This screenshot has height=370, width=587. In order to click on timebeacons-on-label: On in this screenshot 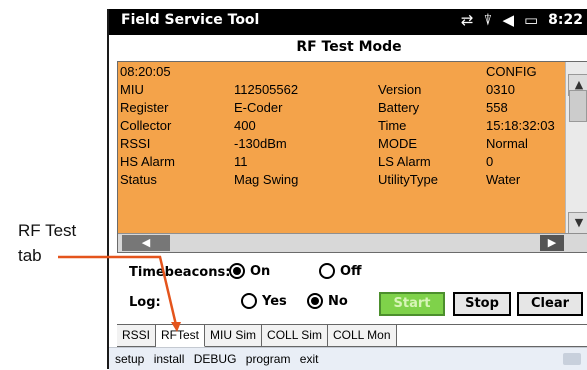, I will do `click(260, 271)`.